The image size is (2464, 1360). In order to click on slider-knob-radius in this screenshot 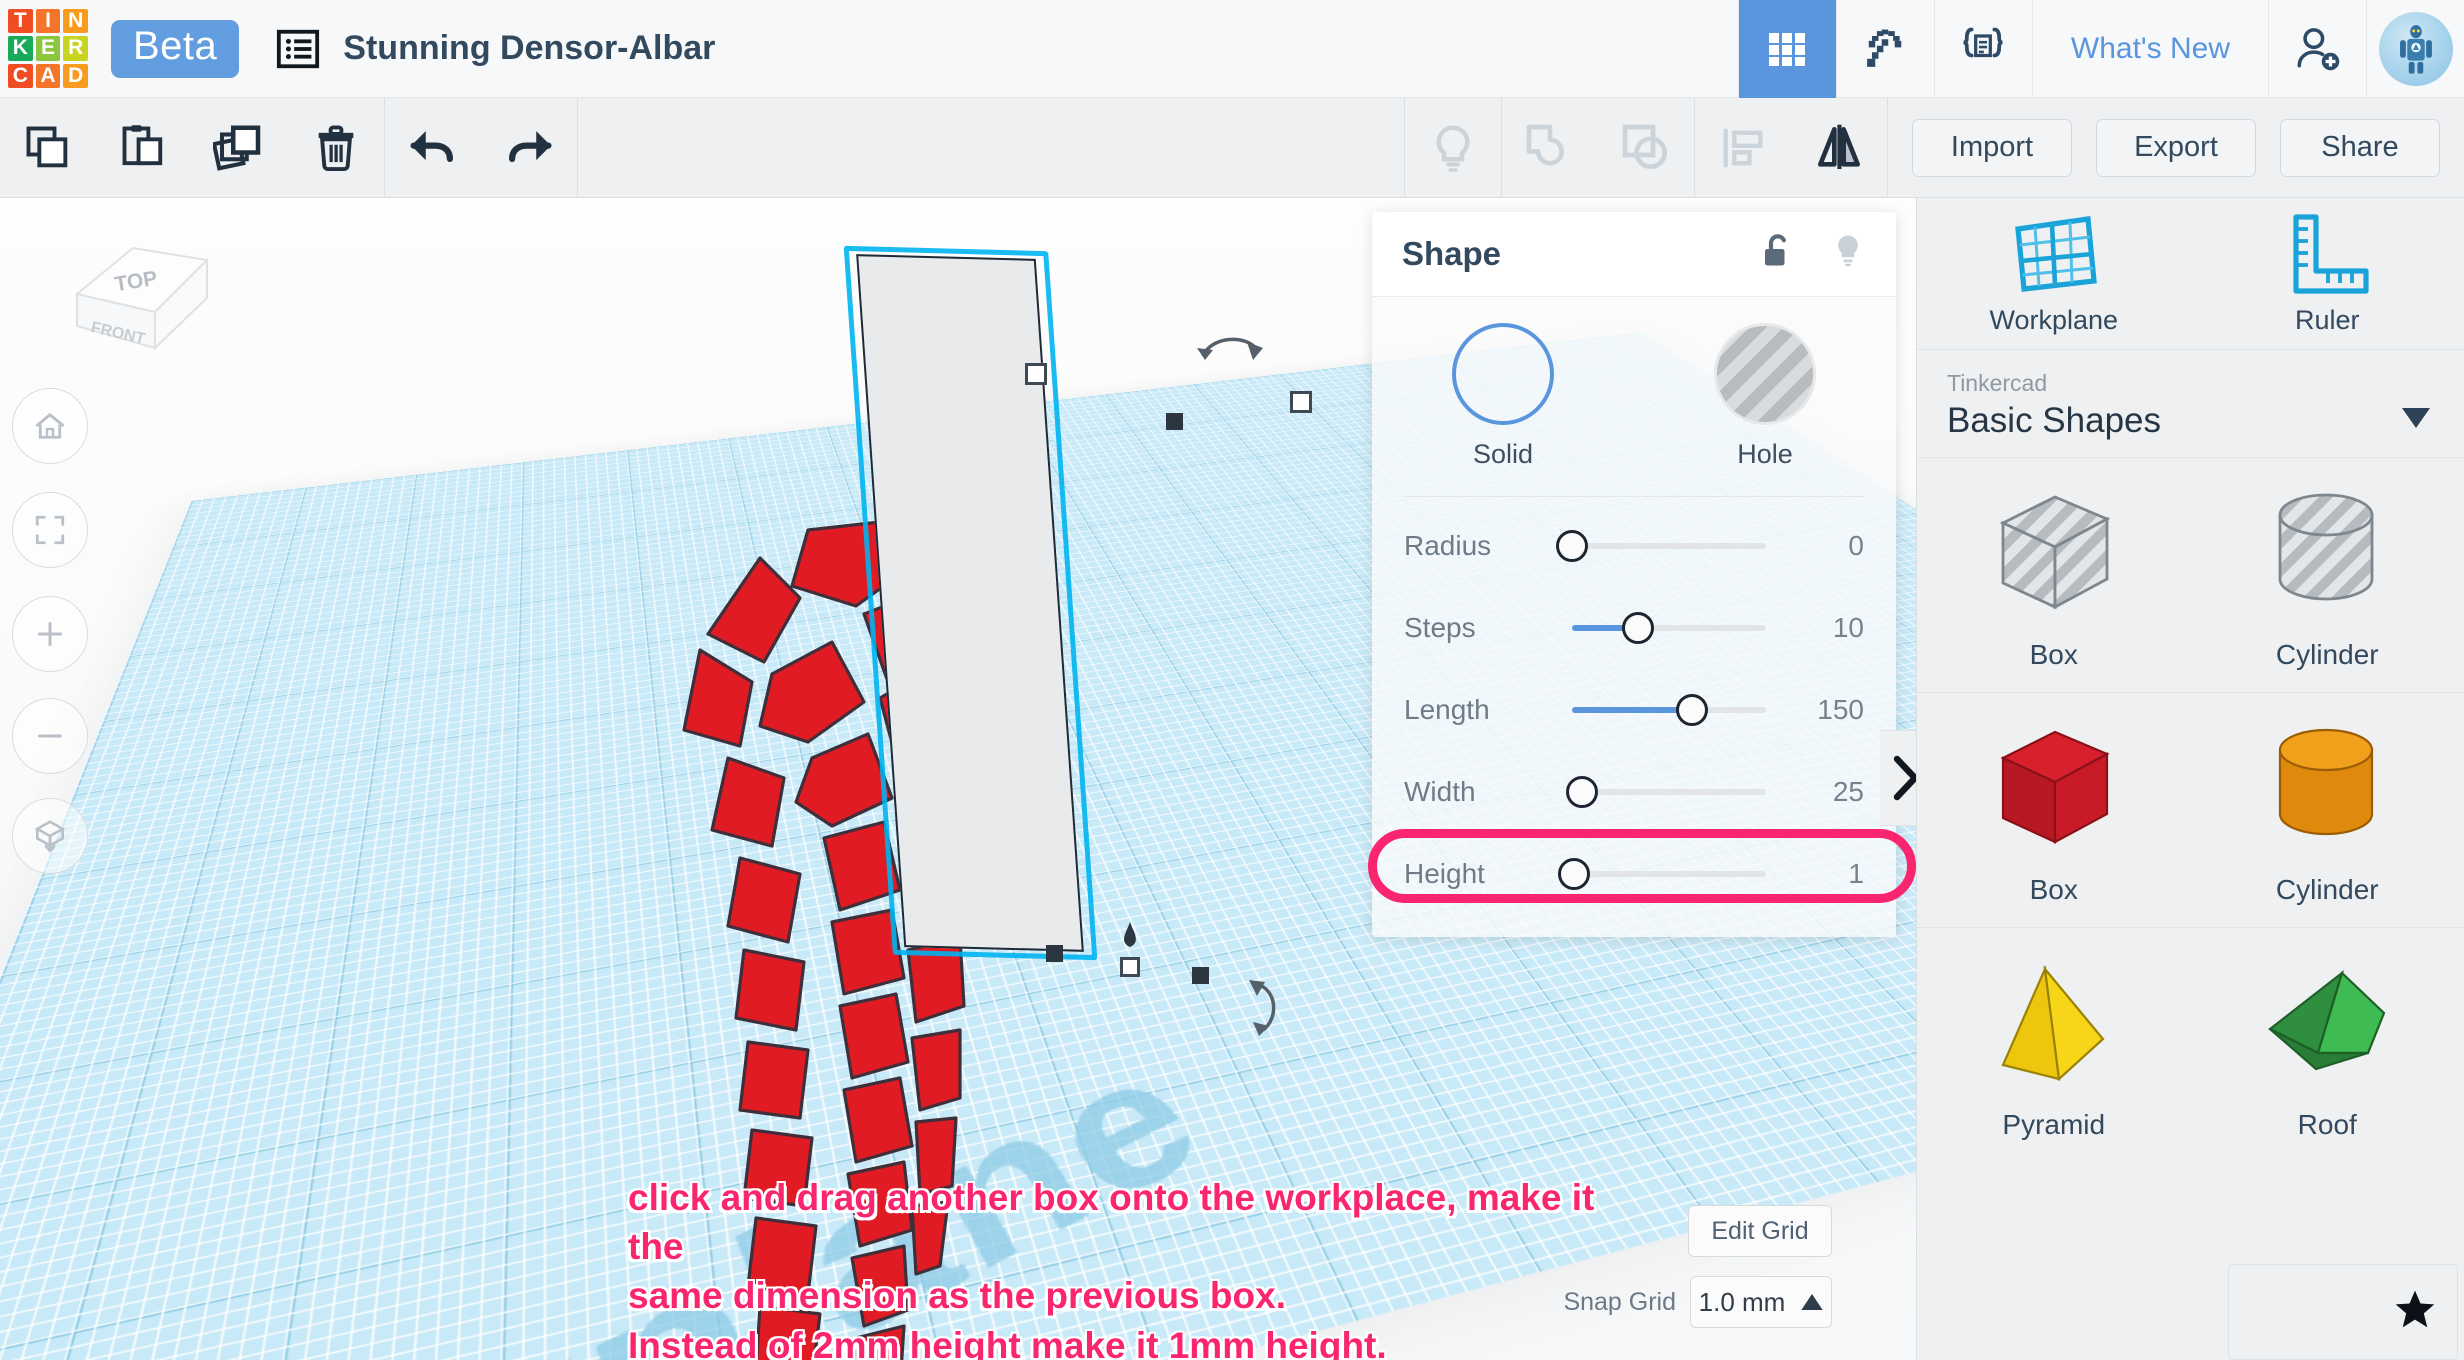, I will do `click(1572, 546)`.